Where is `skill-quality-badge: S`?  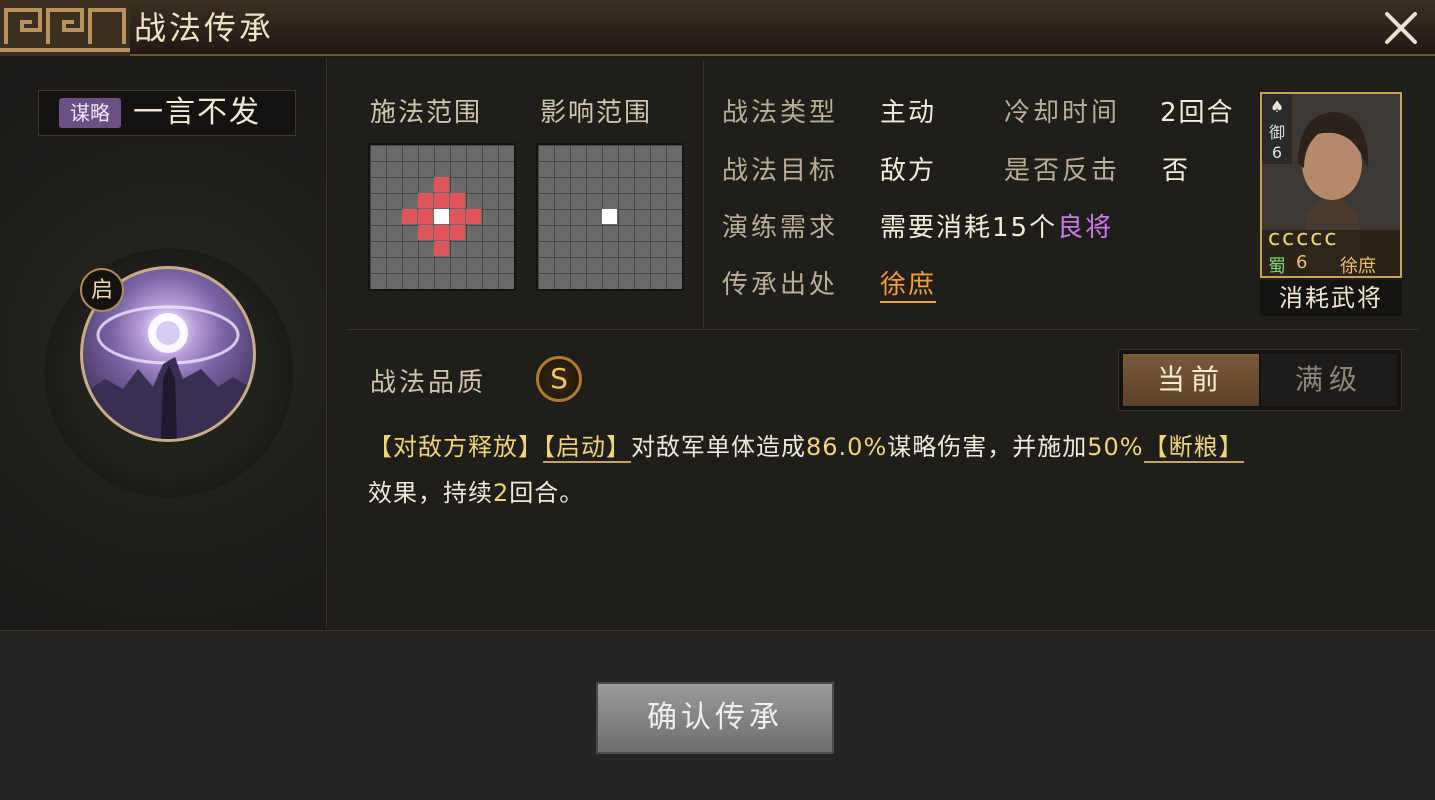
skill-quality-badge: S is located at coordinates (559, 379).